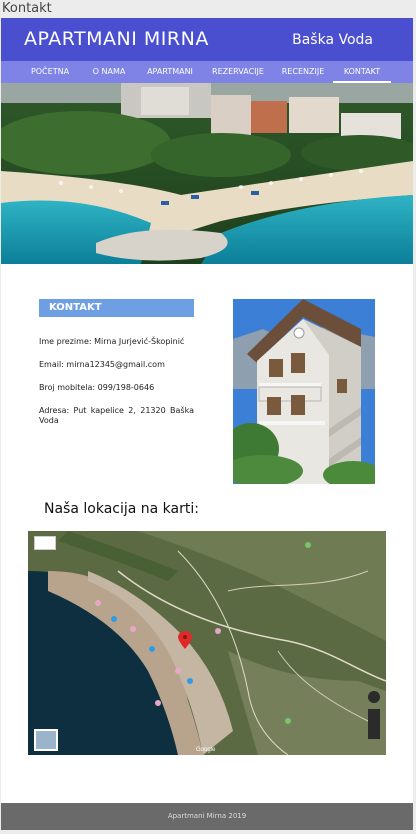 This screenshot has height=834, width=416. Describe the element at coordinates (27, 8) in the screenshot. I see `window-title: Kontakt` at that location.